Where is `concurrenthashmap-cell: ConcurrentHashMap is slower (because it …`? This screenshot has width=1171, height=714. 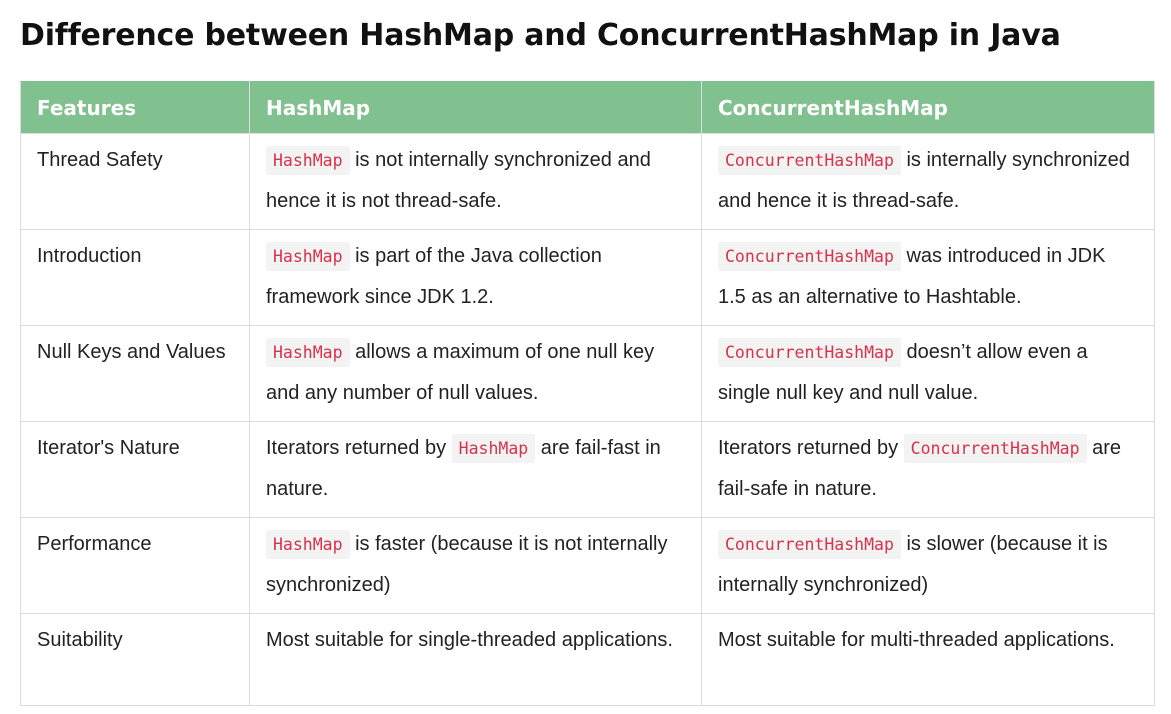
concurrenthashmap-cell: ConcurrentHashMap is slower (because it … is located at coordinates (928, 565).